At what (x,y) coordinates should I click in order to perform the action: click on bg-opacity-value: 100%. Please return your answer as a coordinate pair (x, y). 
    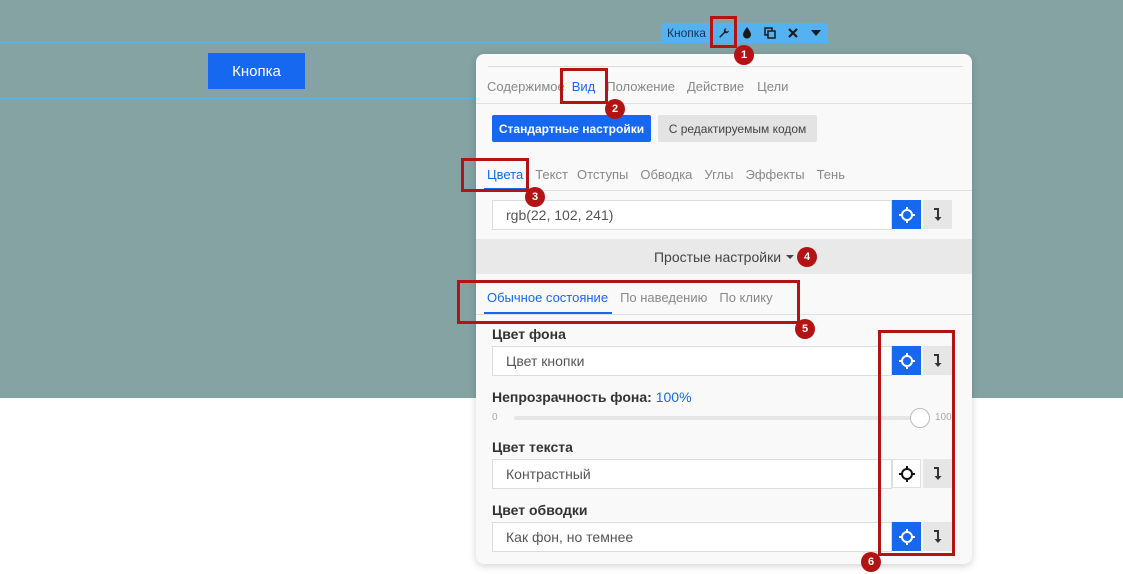
    Looking at the image, I should click on (673, 397).